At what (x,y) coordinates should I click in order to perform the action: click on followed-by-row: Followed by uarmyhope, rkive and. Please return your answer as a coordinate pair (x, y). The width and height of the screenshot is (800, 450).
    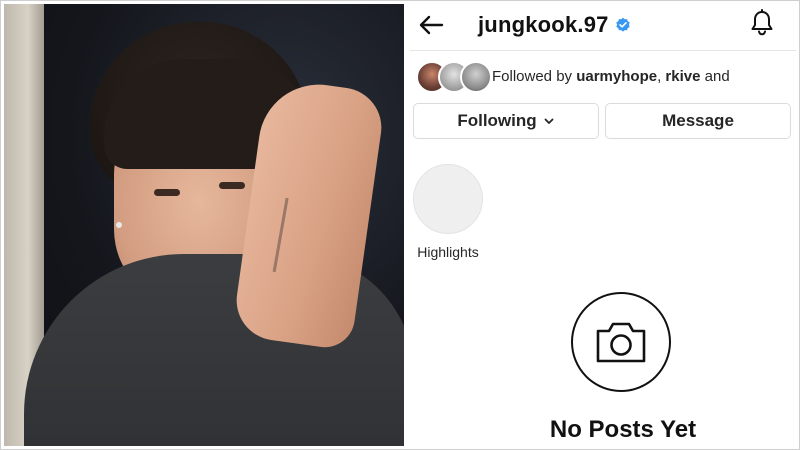
    Looking at the image, I should click on (573, 76).